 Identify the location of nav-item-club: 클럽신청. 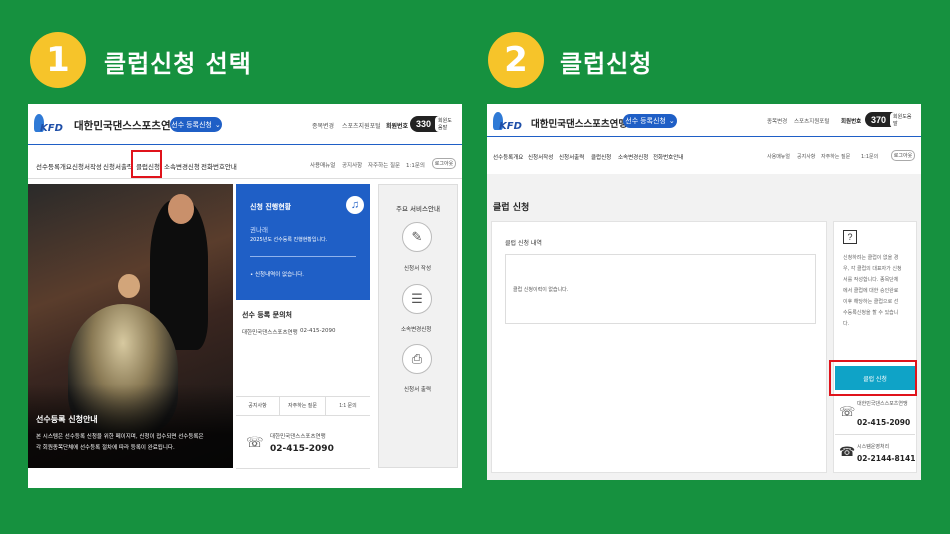
(601, 157).